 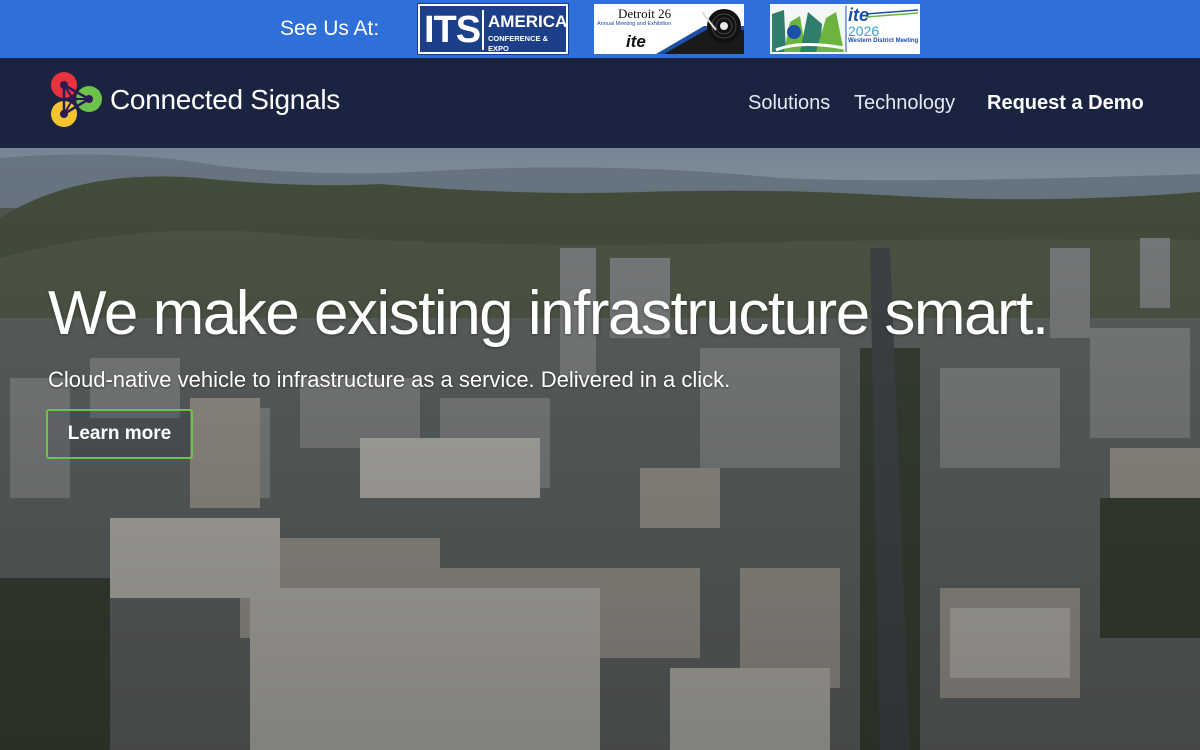 What do you see at coordinates (548, 313) in the screenshot?
I see `hero-title: We make existing infrastructure smart.` at bounding box center [548, 313].